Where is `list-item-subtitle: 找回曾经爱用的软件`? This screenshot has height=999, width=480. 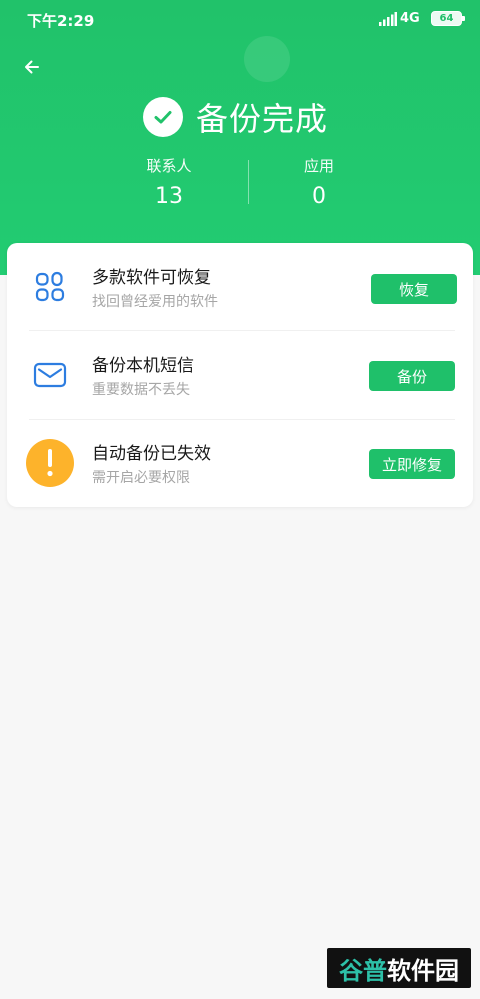
list-item-subtitle: 找回曾经爱用的软件 is located at coordinates (155, 302).